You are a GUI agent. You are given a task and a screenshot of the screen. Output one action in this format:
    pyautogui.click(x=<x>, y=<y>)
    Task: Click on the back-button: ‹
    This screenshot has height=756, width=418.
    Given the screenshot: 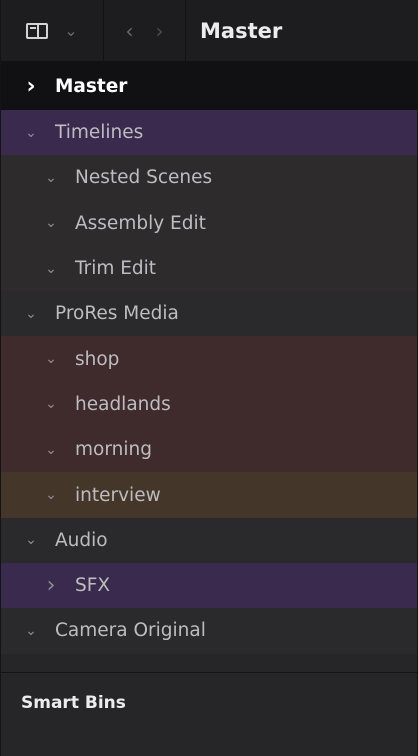 What is the action you would take?
    pyautogui.click(x=130, y=31)
    